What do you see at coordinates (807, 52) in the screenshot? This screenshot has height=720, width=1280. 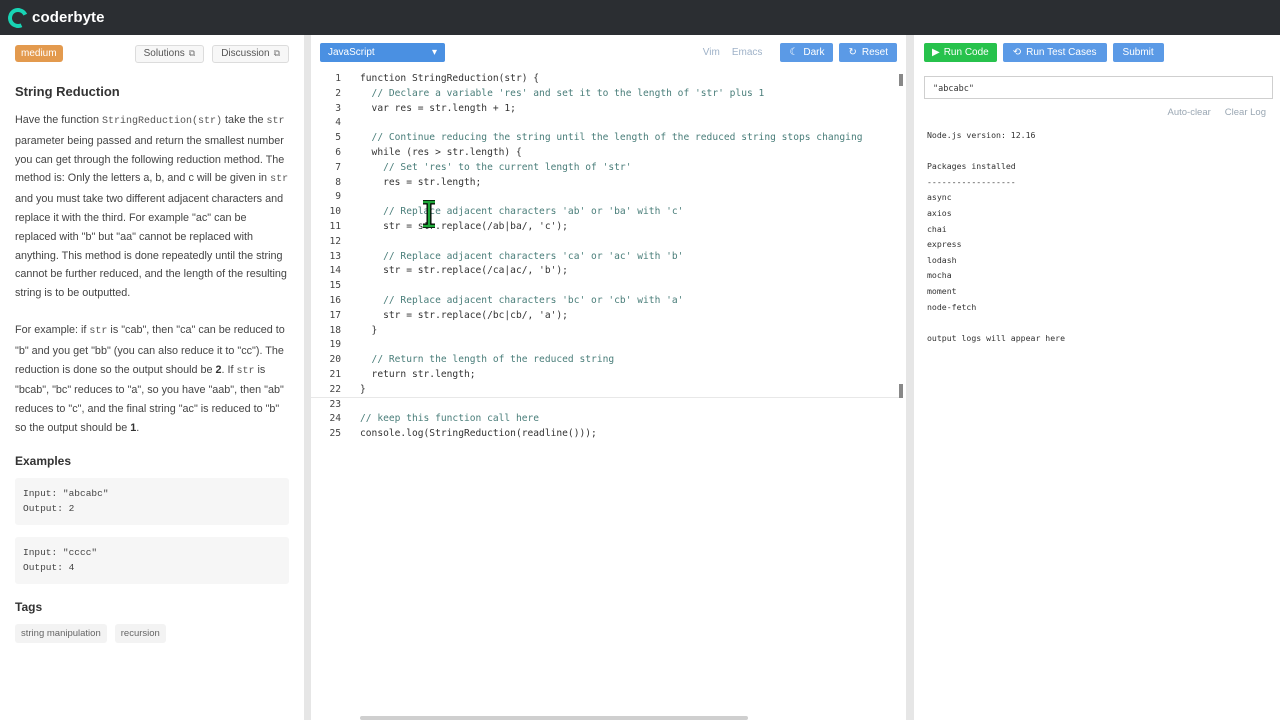 I see `dark-mode-button: ☾ Dark` at bounding box center [807, 52].